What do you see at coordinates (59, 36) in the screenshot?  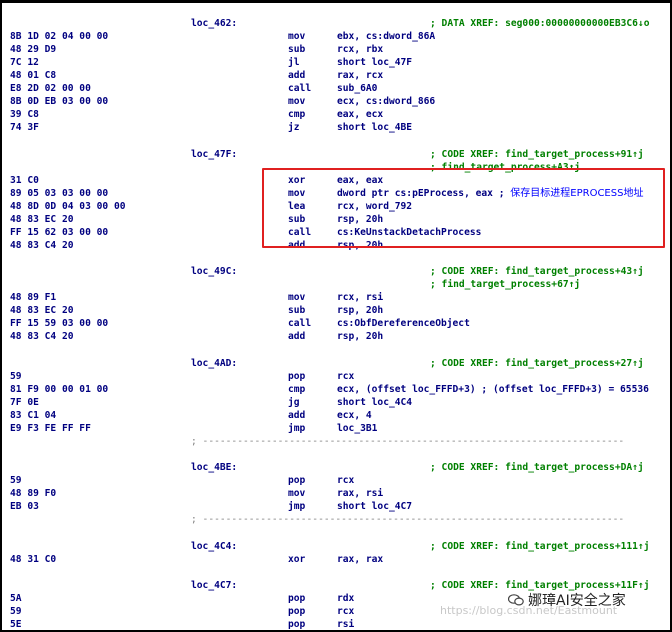 I see `opcode-bytes: 8B 1D 02 04 00 00` at bounding box center [59, 36].